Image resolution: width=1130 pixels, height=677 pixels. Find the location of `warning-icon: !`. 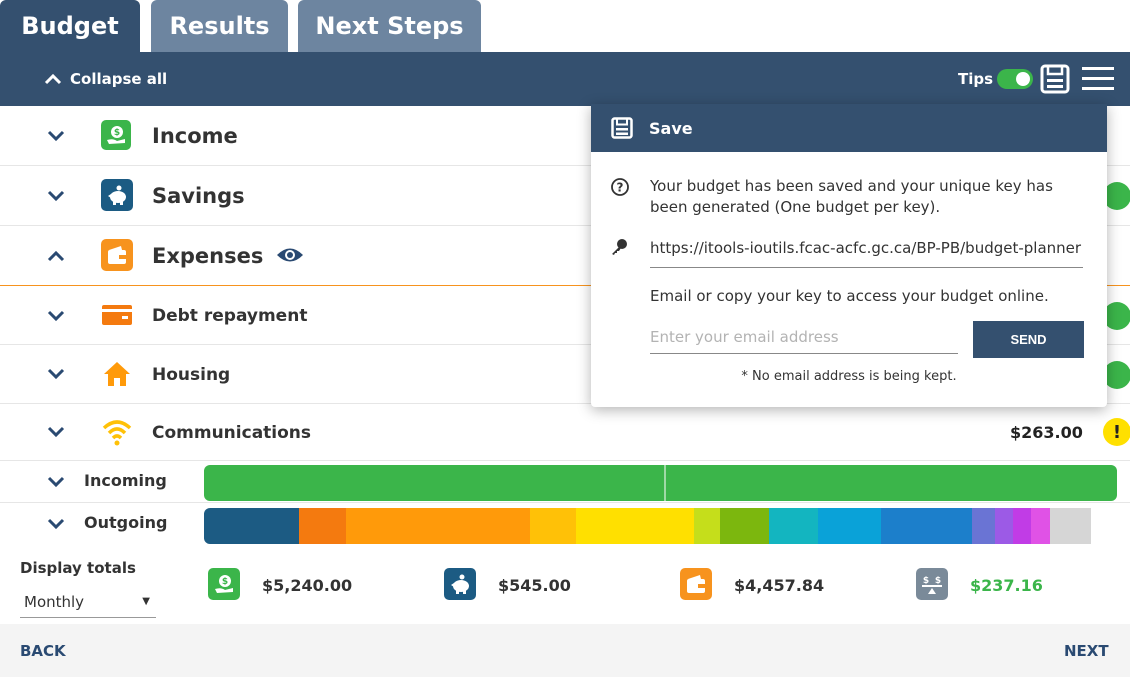

warning-icon: ! is located at coordinates (1116, 432).